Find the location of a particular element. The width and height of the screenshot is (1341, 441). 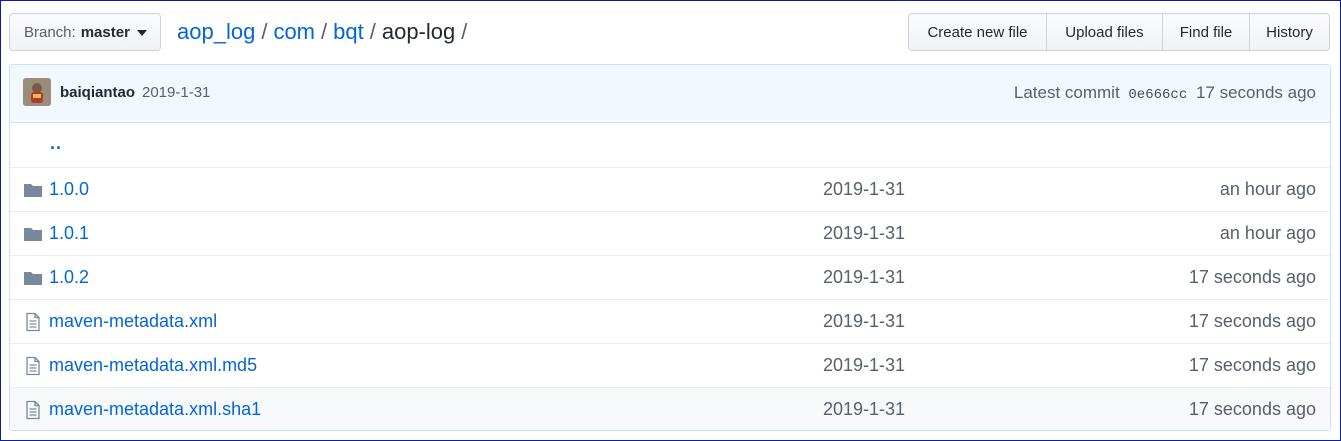

commit-sha: 0e666cc is located at coordinates (1157, 95).